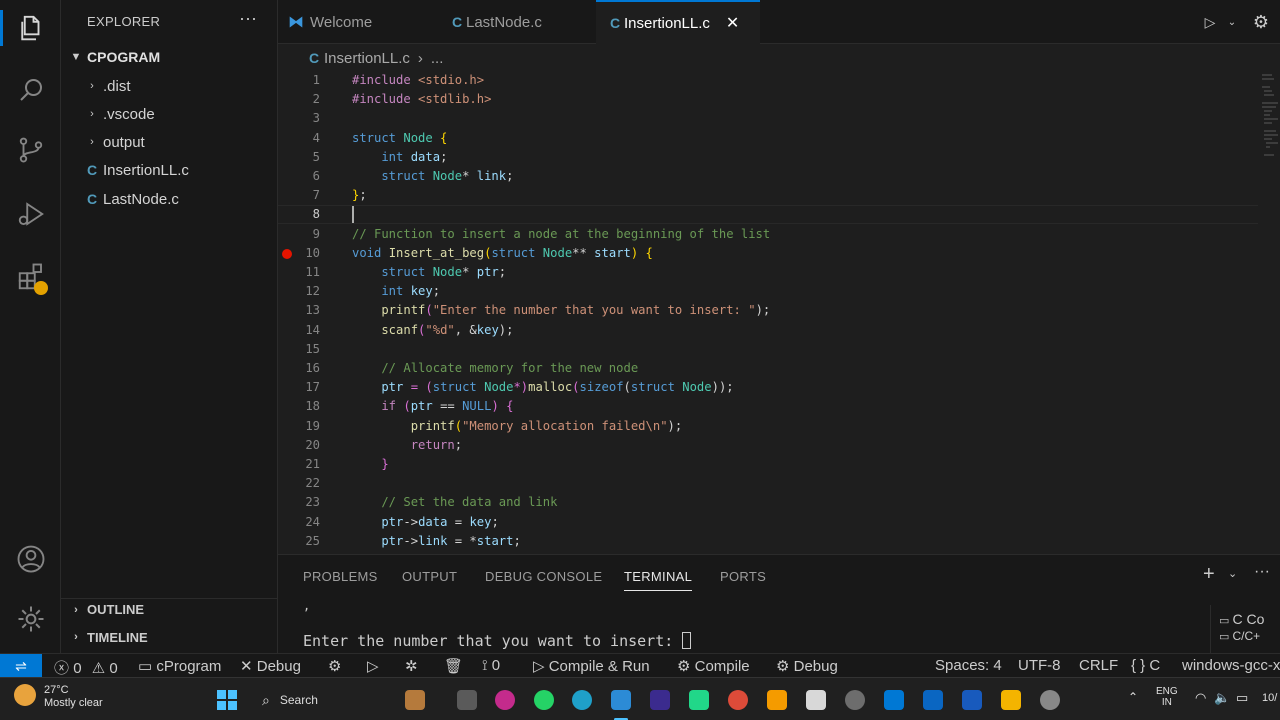 The width and height of the screenshot is (1280, 720). Describe the element at coordinates (30, 90) in the screenshot. I see `search-icon` at that location.